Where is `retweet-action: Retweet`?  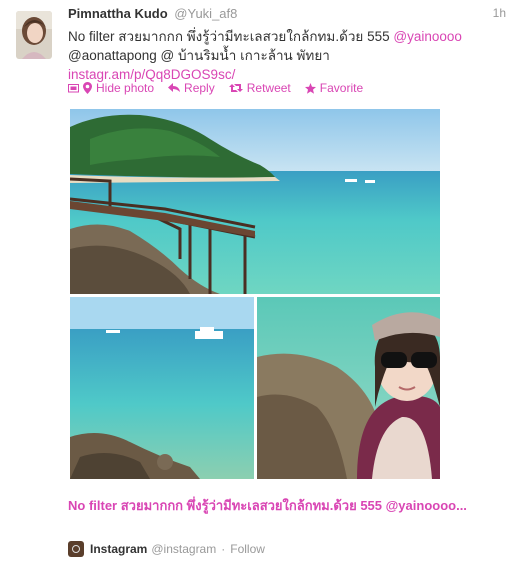
retweet-action: Retweet is located at coordinates (259, 88).